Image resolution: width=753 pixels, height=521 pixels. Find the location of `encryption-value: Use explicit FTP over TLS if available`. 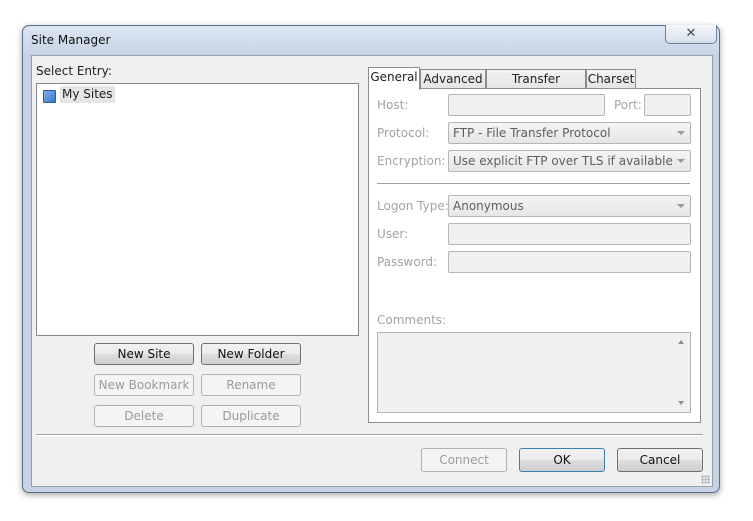

encryption-value: Use explicit FTP over TLS if available is located at coordinates (563, 161).